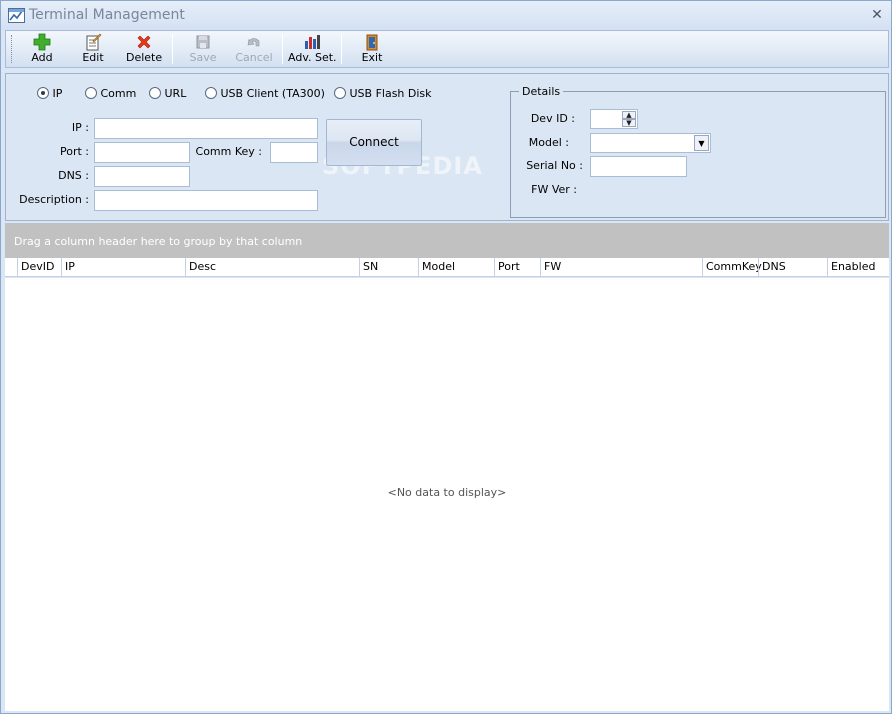 The image size is (892, 714). I want to click on radio-usb-client: USB Client (TA300), so click(265, 94).